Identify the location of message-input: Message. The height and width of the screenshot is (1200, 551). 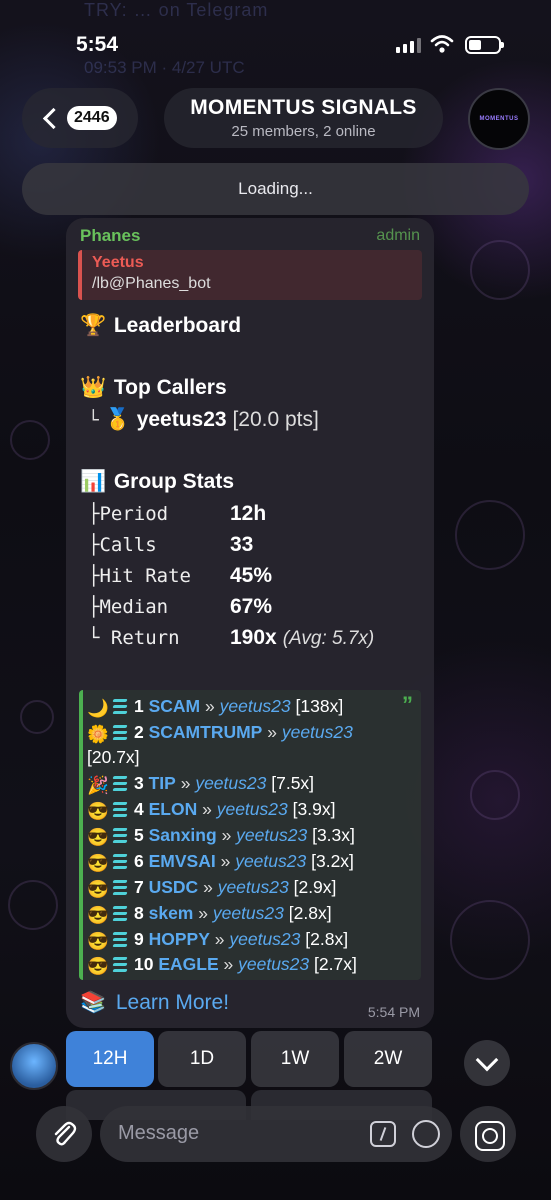
(276, 1134).